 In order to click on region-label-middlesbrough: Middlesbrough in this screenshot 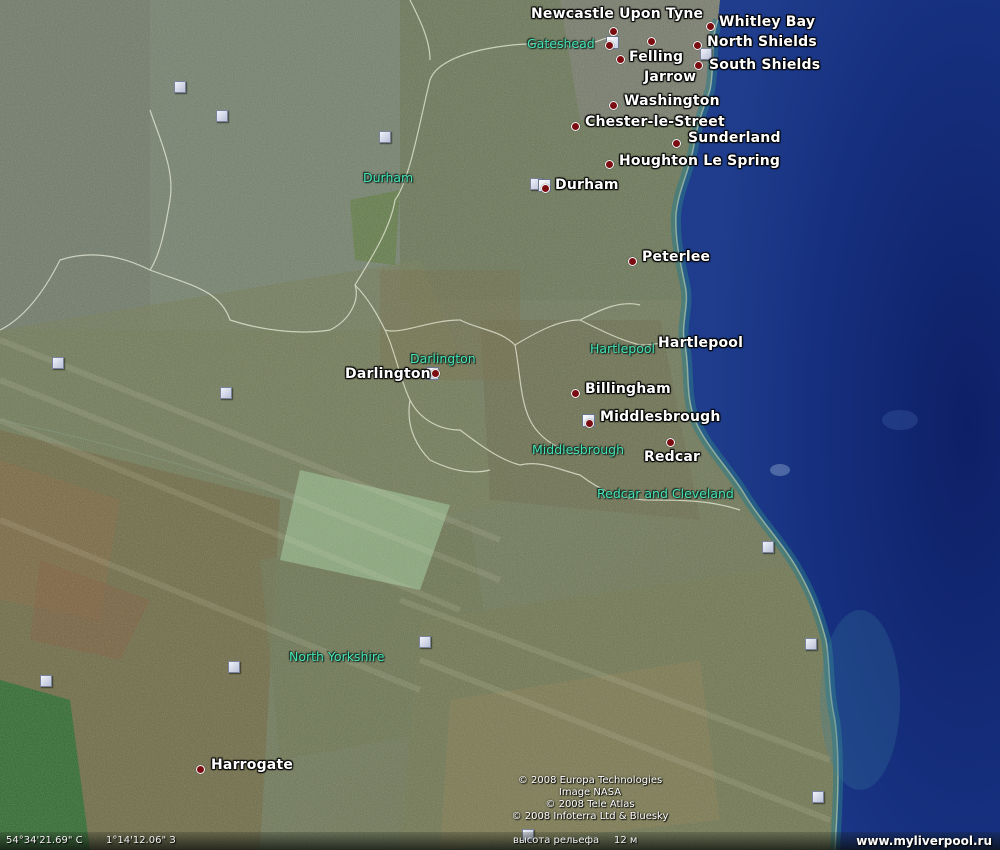, I will do `click(578, 449)`.